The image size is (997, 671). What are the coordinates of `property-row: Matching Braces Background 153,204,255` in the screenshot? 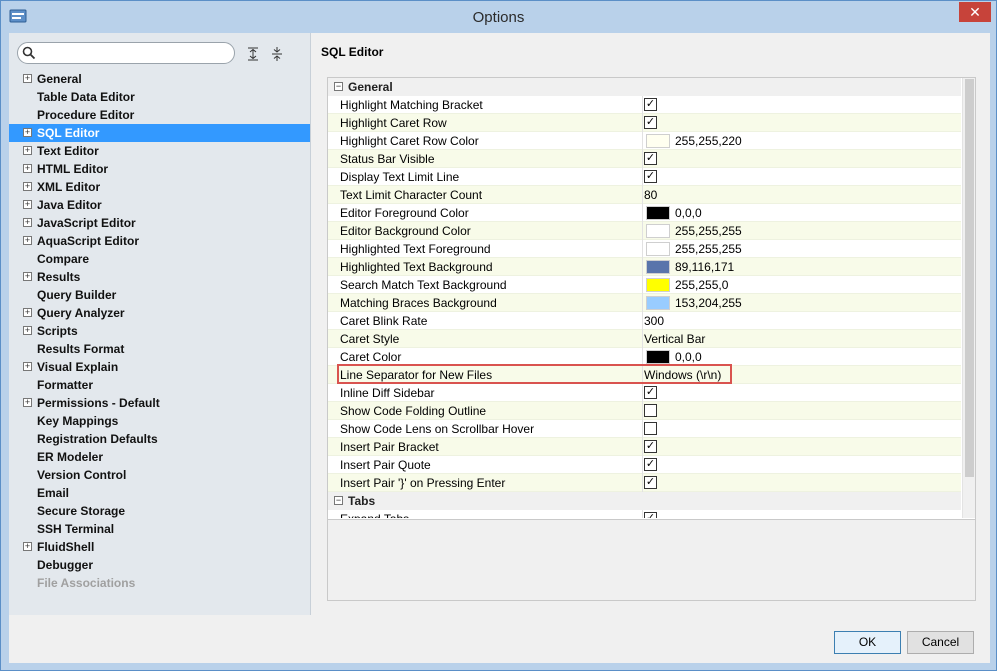 It's located at (644, 303).